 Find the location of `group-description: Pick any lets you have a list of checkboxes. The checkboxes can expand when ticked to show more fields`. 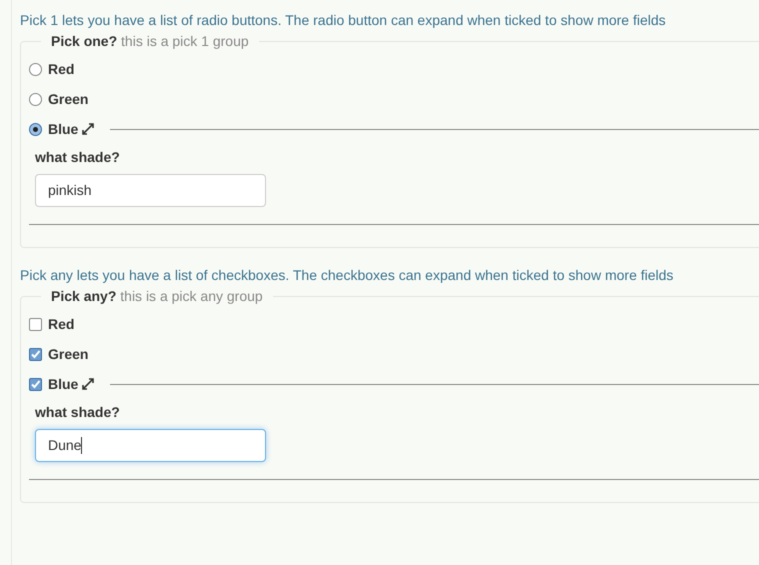

group-description: Pick any lets you have a list of checkboxes. The checkboxes can expand when ticked to show more fields is located at coordinates (347, 275).